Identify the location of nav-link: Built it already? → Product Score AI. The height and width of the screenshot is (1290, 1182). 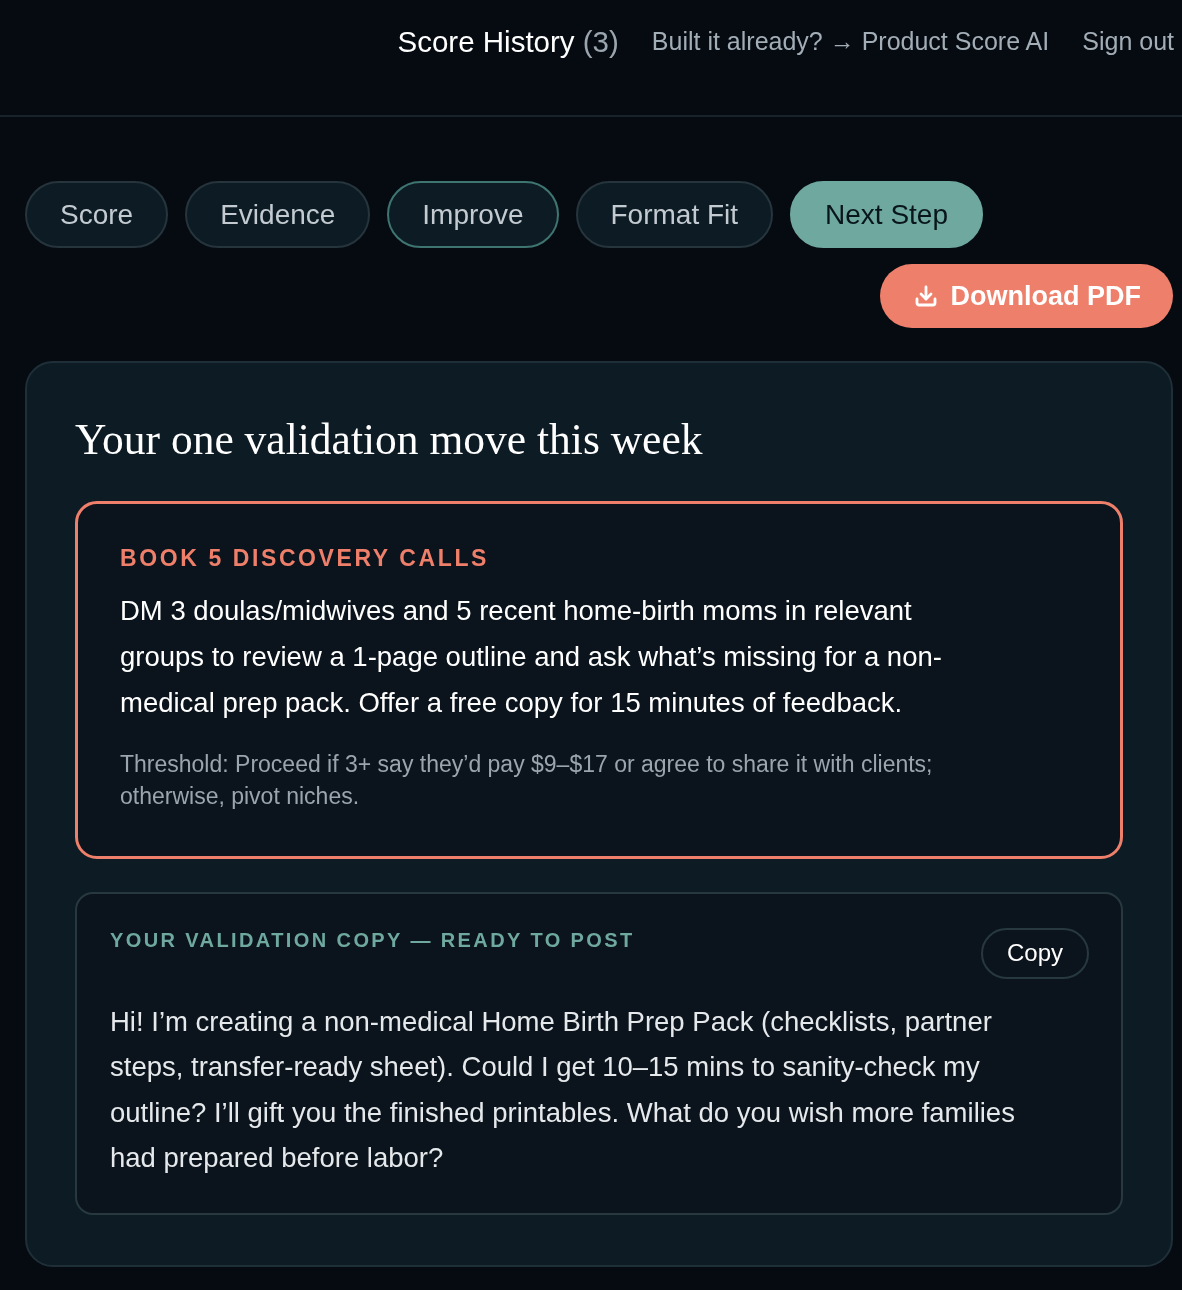
(850, 41).